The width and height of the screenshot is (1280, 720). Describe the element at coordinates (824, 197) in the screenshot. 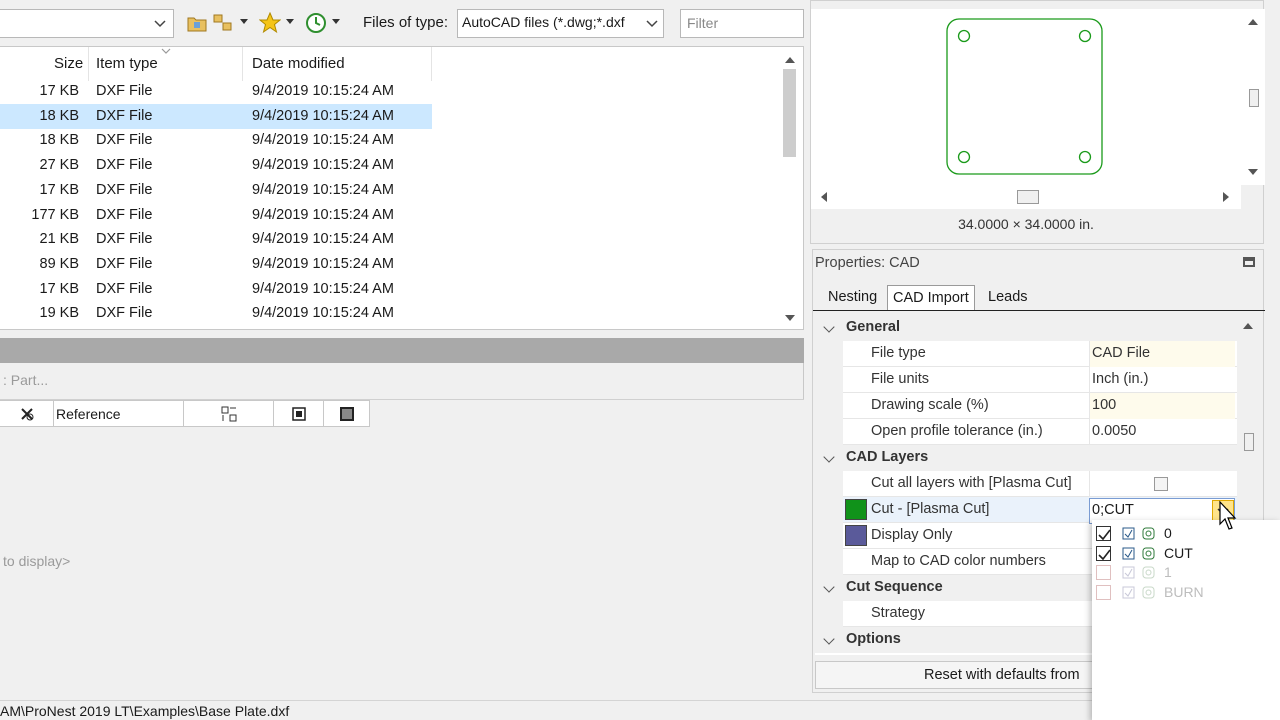

I see `scroll-left-arrow` at that location.